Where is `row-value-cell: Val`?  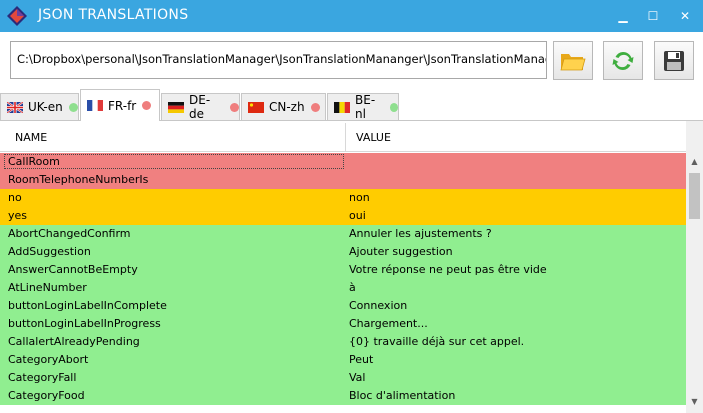 row-value-cell: Val is located at coordinates (357, 377).